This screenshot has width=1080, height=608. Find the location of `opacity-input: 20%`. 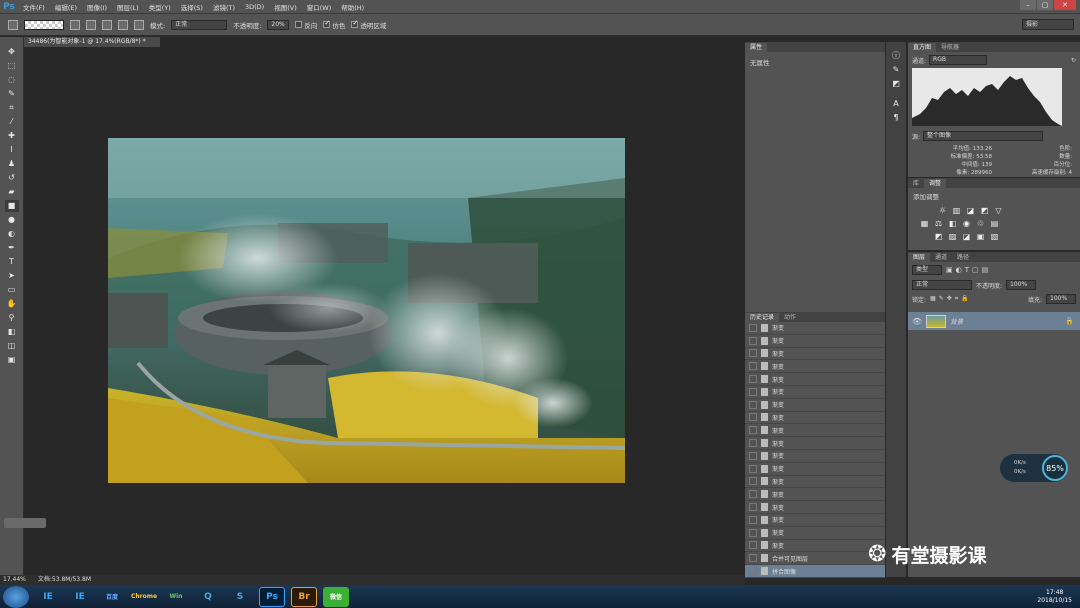

opacity-input: 20% is located at coordinates (278, 24).